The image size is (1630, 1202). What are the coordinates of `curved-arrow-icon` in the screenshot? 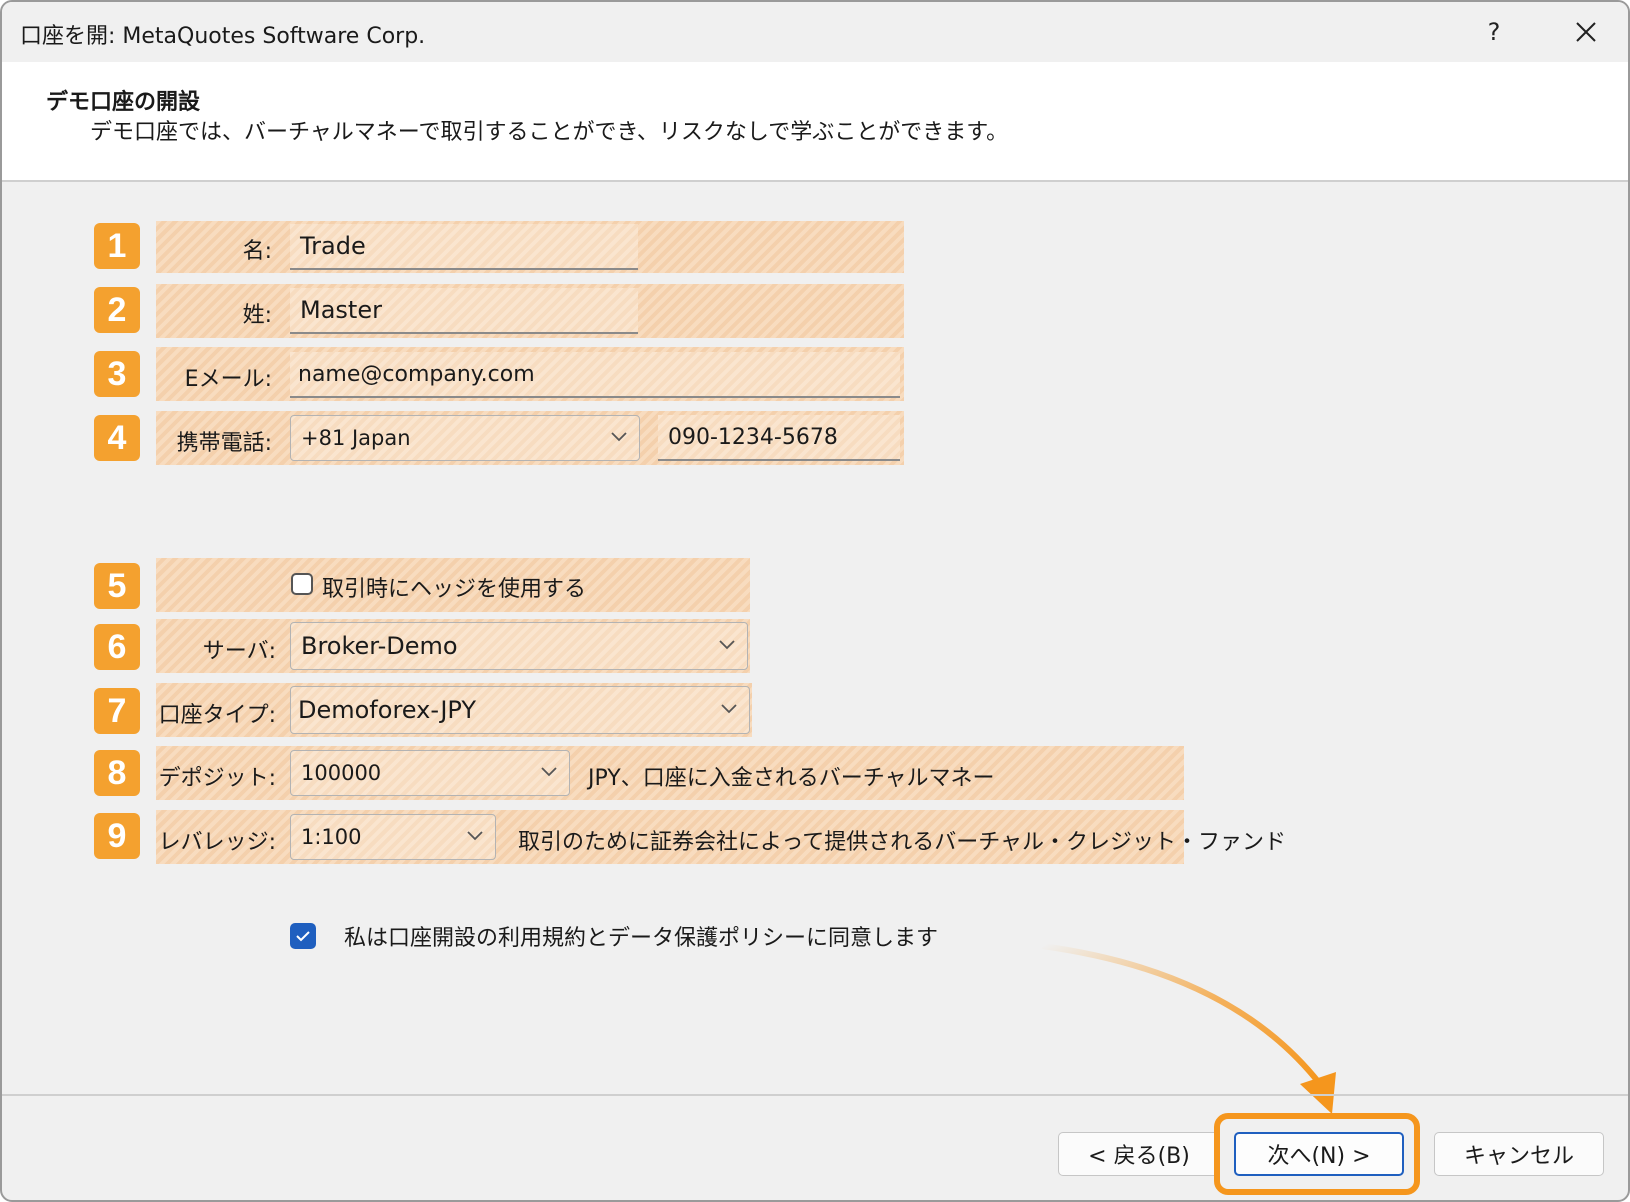 It's located at (1188, 1028).